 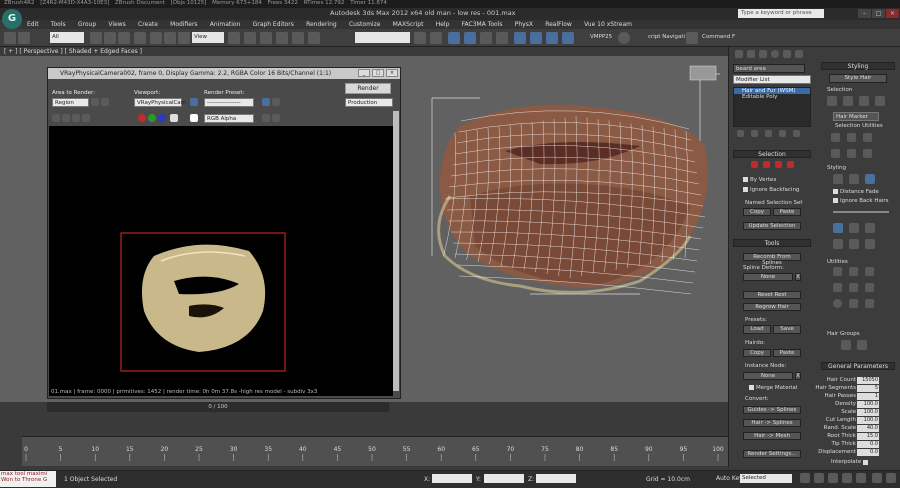 I want to click on paste-hairdo-button: Paste, so click(x=787, y=353).